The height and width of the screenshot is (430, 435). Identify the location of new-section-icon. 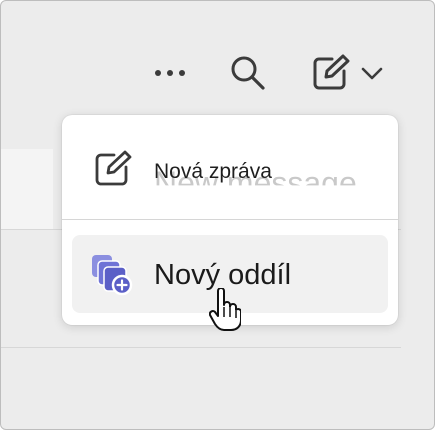
(112, 275).